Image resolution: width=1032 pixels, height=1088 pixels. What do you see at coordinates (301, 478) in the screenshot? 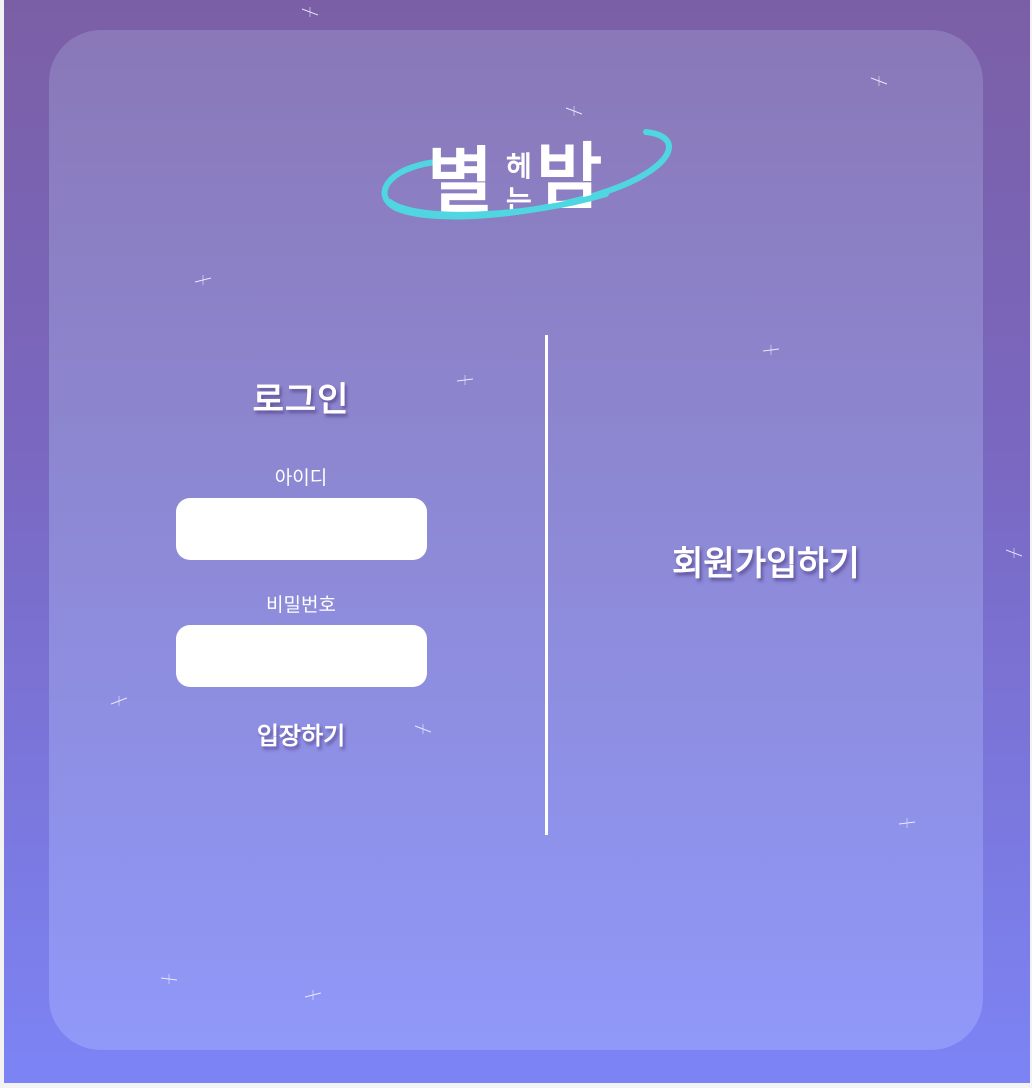
I see `id-label: 아이디` at bounding box center [301, 478].